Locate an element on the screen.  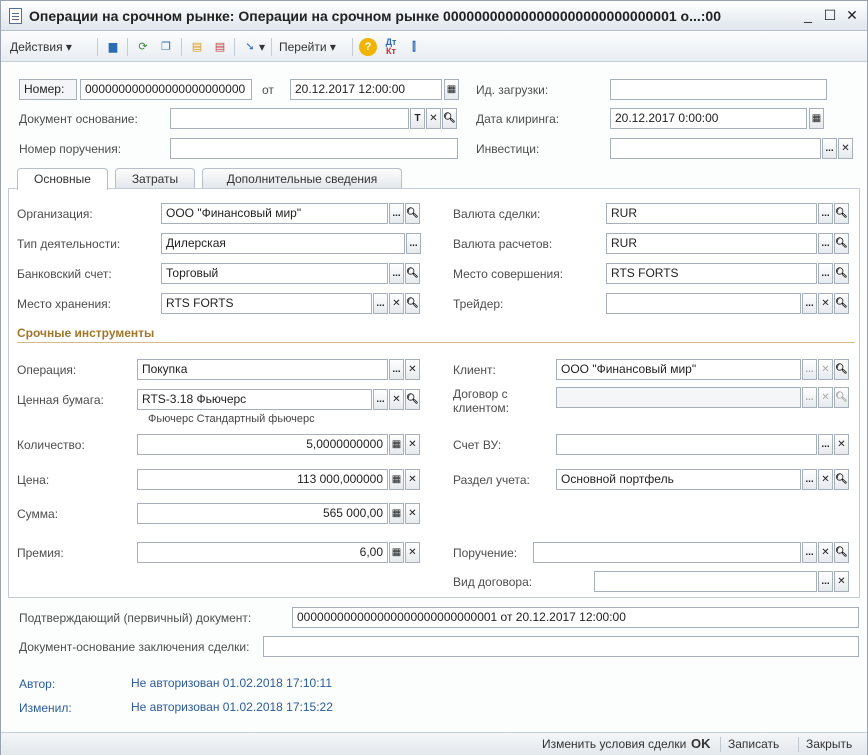
clearing-date-field: 20.12.2017 0:00:00 is located at coordinates (708, 118).